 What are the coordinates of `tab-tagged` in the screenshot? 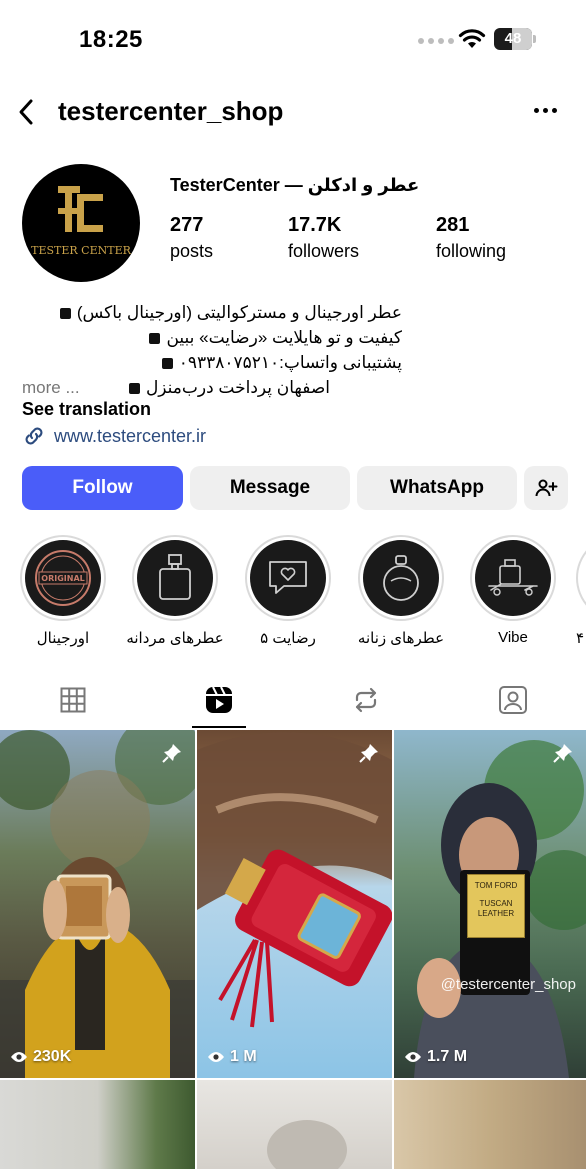 It's located at (513, 700).